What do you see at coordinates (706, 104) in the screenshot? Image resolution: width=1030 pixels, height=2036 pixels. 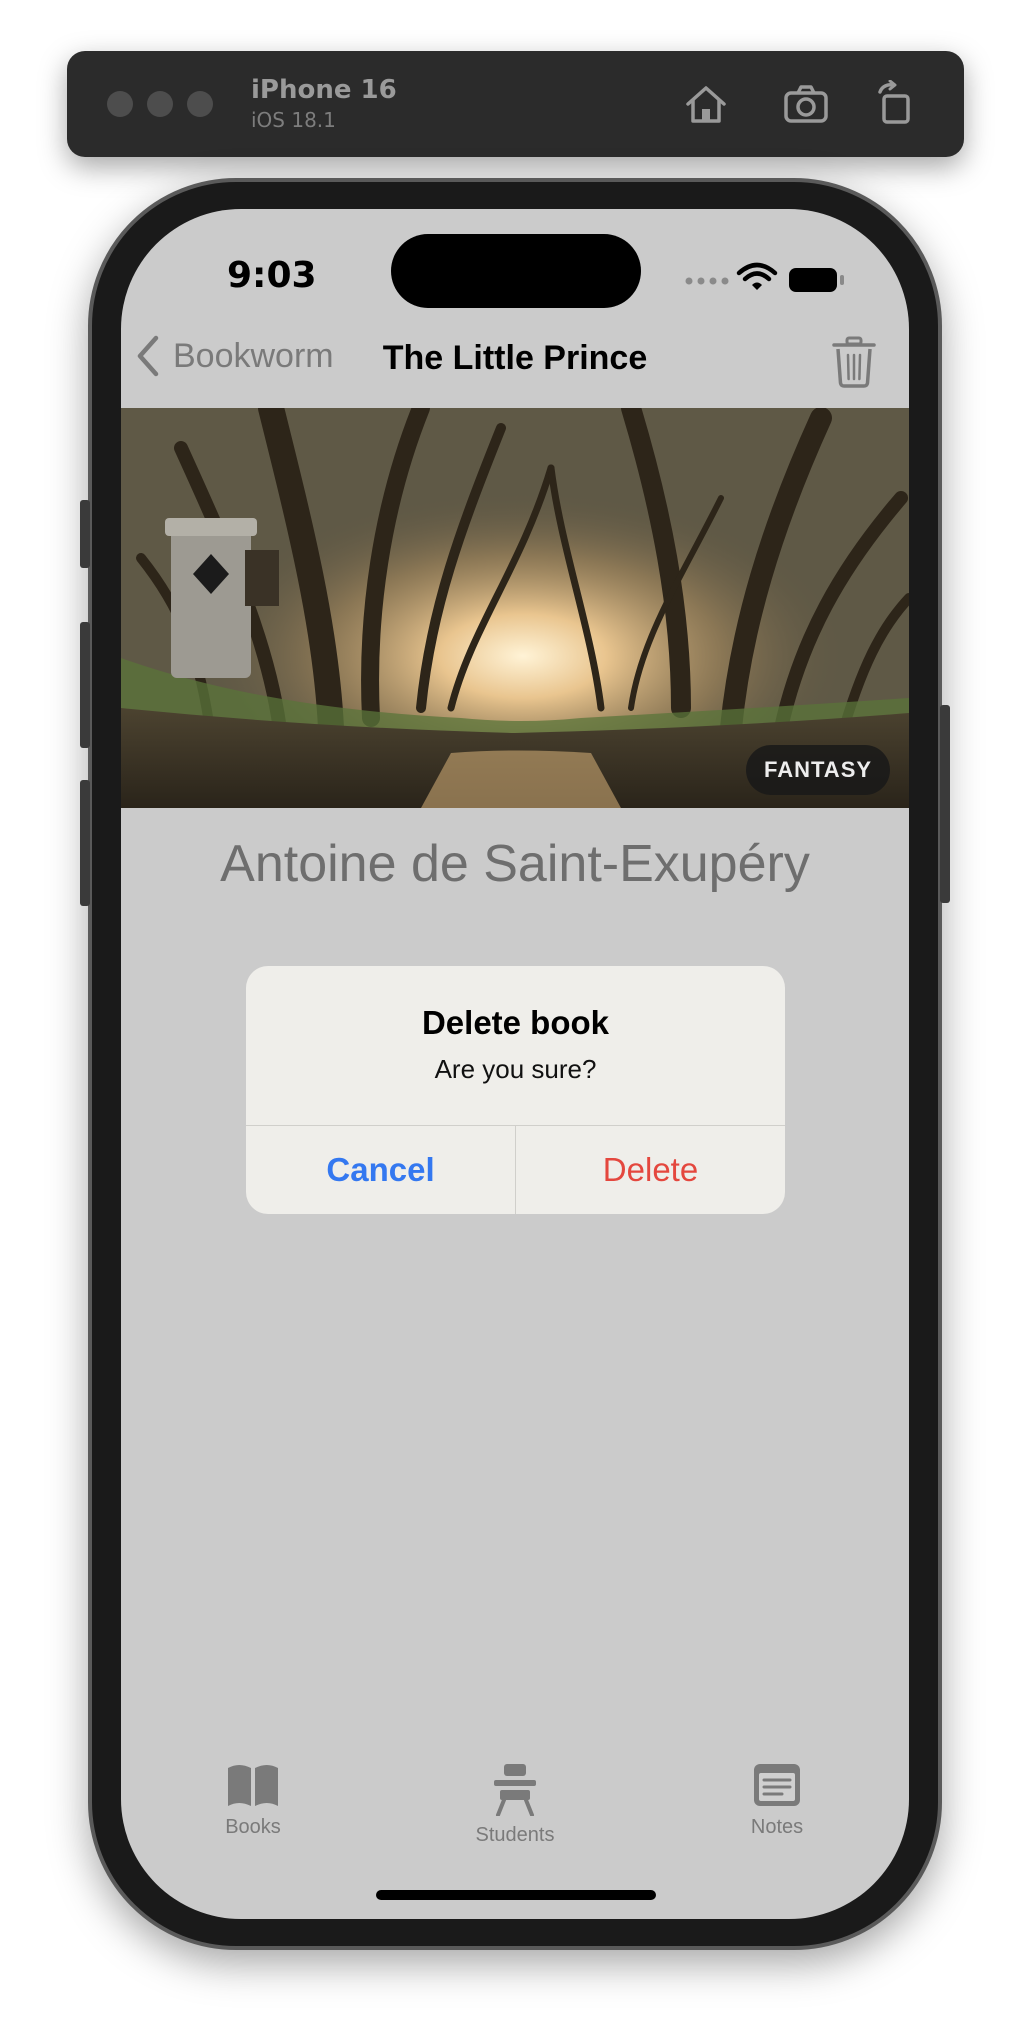 I see `home-icon` at bounding box center [706, 104].